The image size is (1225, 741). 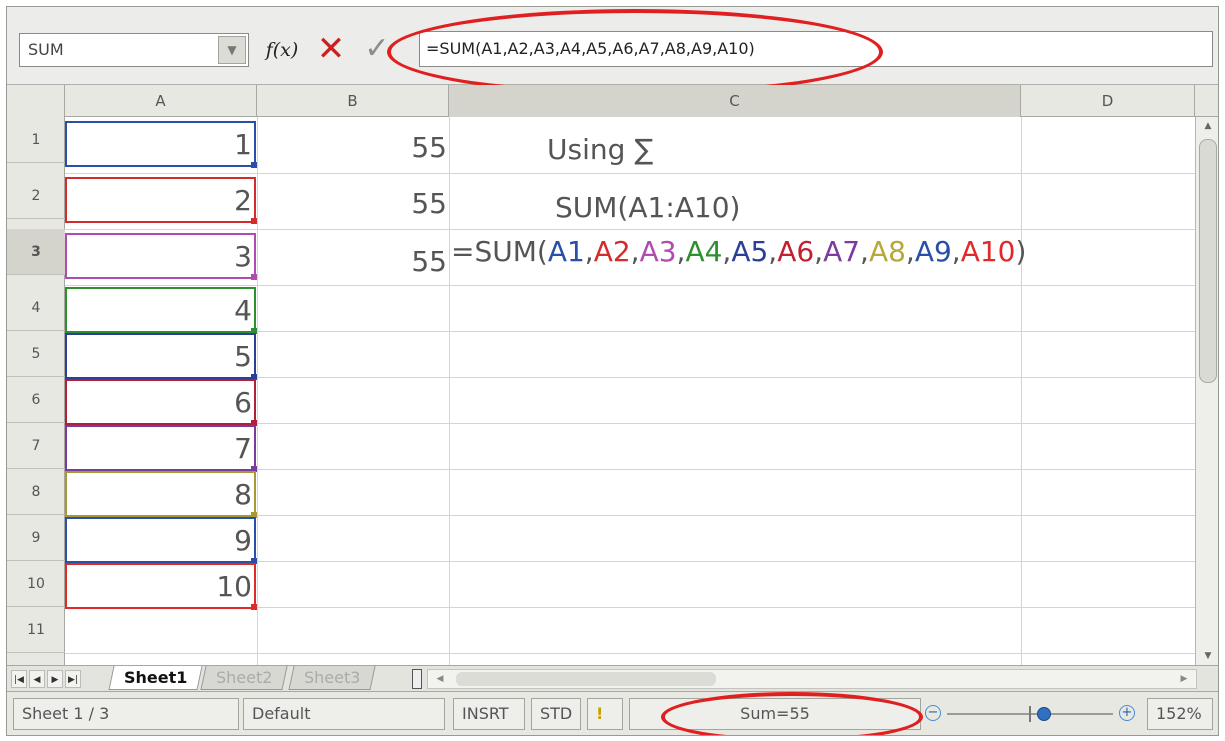 What do you see at coordinates (161, 494) in the screenshot?
I see `cell-a8: 8` at bounding box center [161, 494].